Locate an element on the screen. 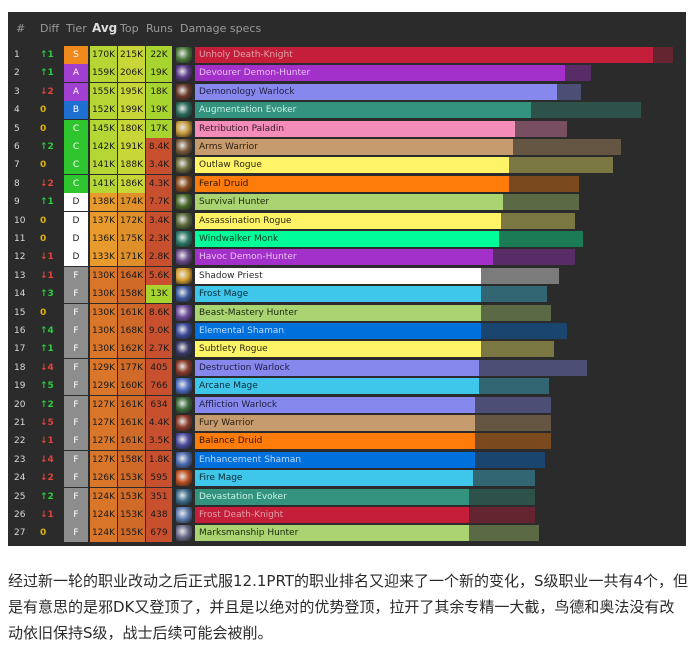 The height and width of the screenshot is (662, 699). balance-druid-icon is located at coordinates (184, 441).